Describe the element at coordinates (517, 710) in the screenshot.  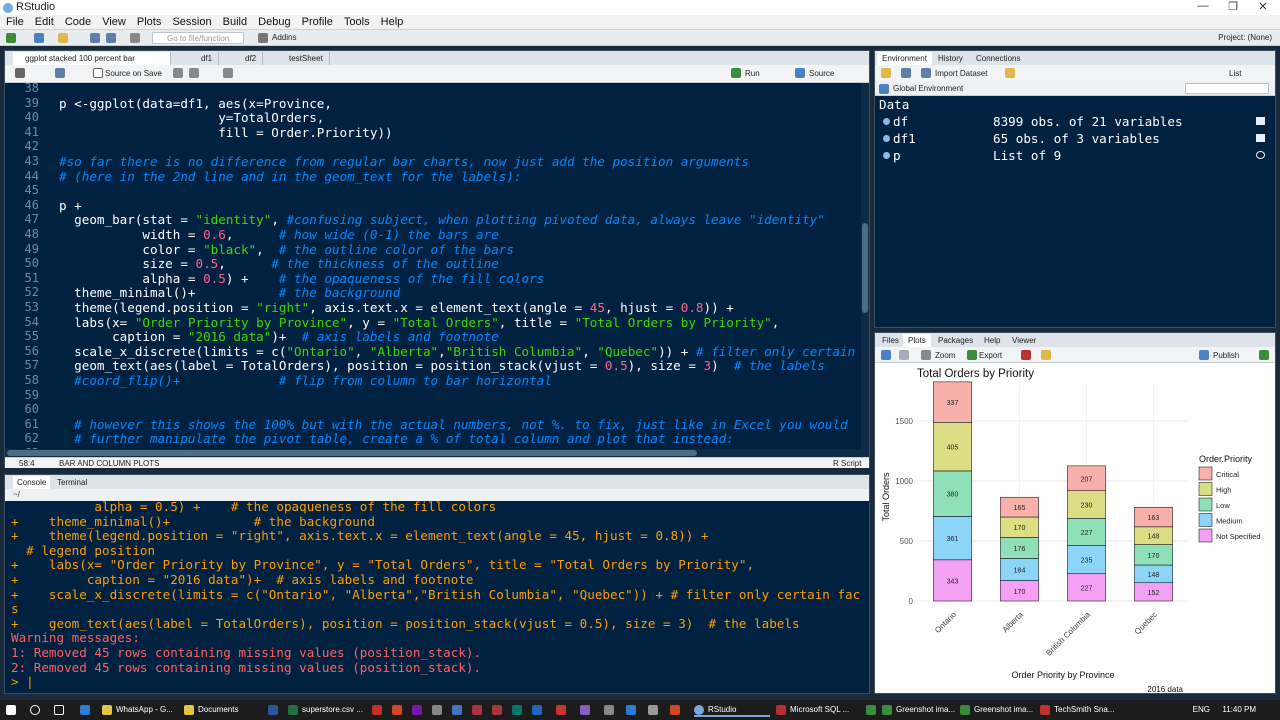
I see `publisher-icon` at that location.